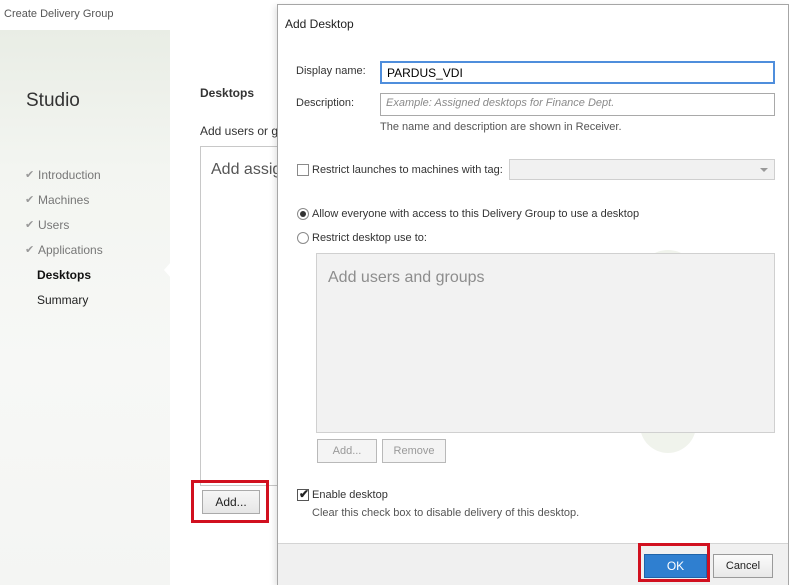 This screenshot has width=789, height=585. I want to click on highlight-add-button, so click(230, 501).